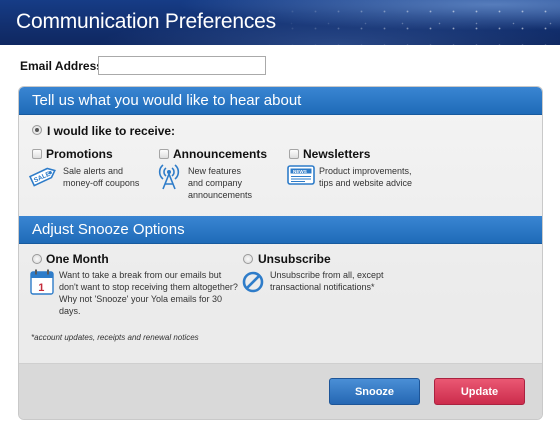 The height and width of the screenshot is (432, 560). I want to click on unsubscribe-radio, so click(248, 259).